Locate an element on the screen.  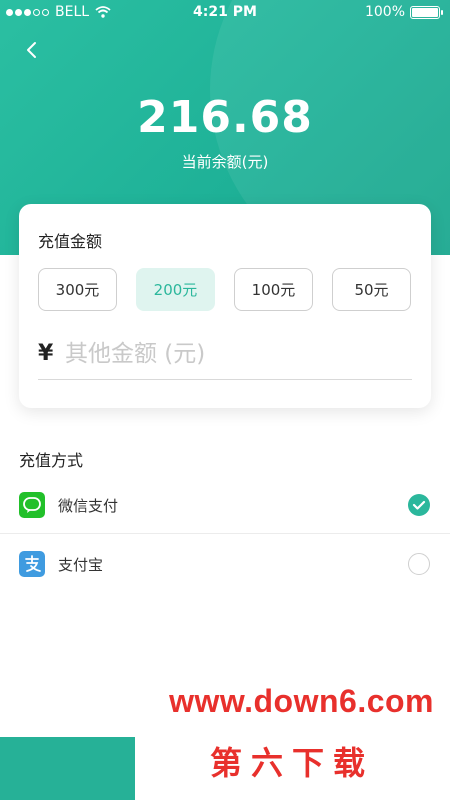
other-amount-input is located at coordinates (235, 354).